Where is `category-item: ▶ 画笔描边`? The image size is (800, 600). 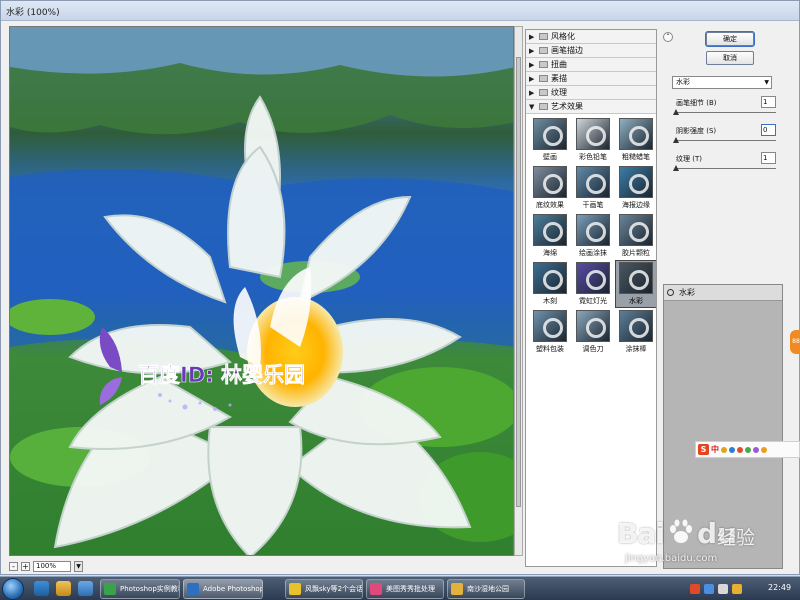
category-item: ▶ 画笔描边 is located at coordinates (591, 51).